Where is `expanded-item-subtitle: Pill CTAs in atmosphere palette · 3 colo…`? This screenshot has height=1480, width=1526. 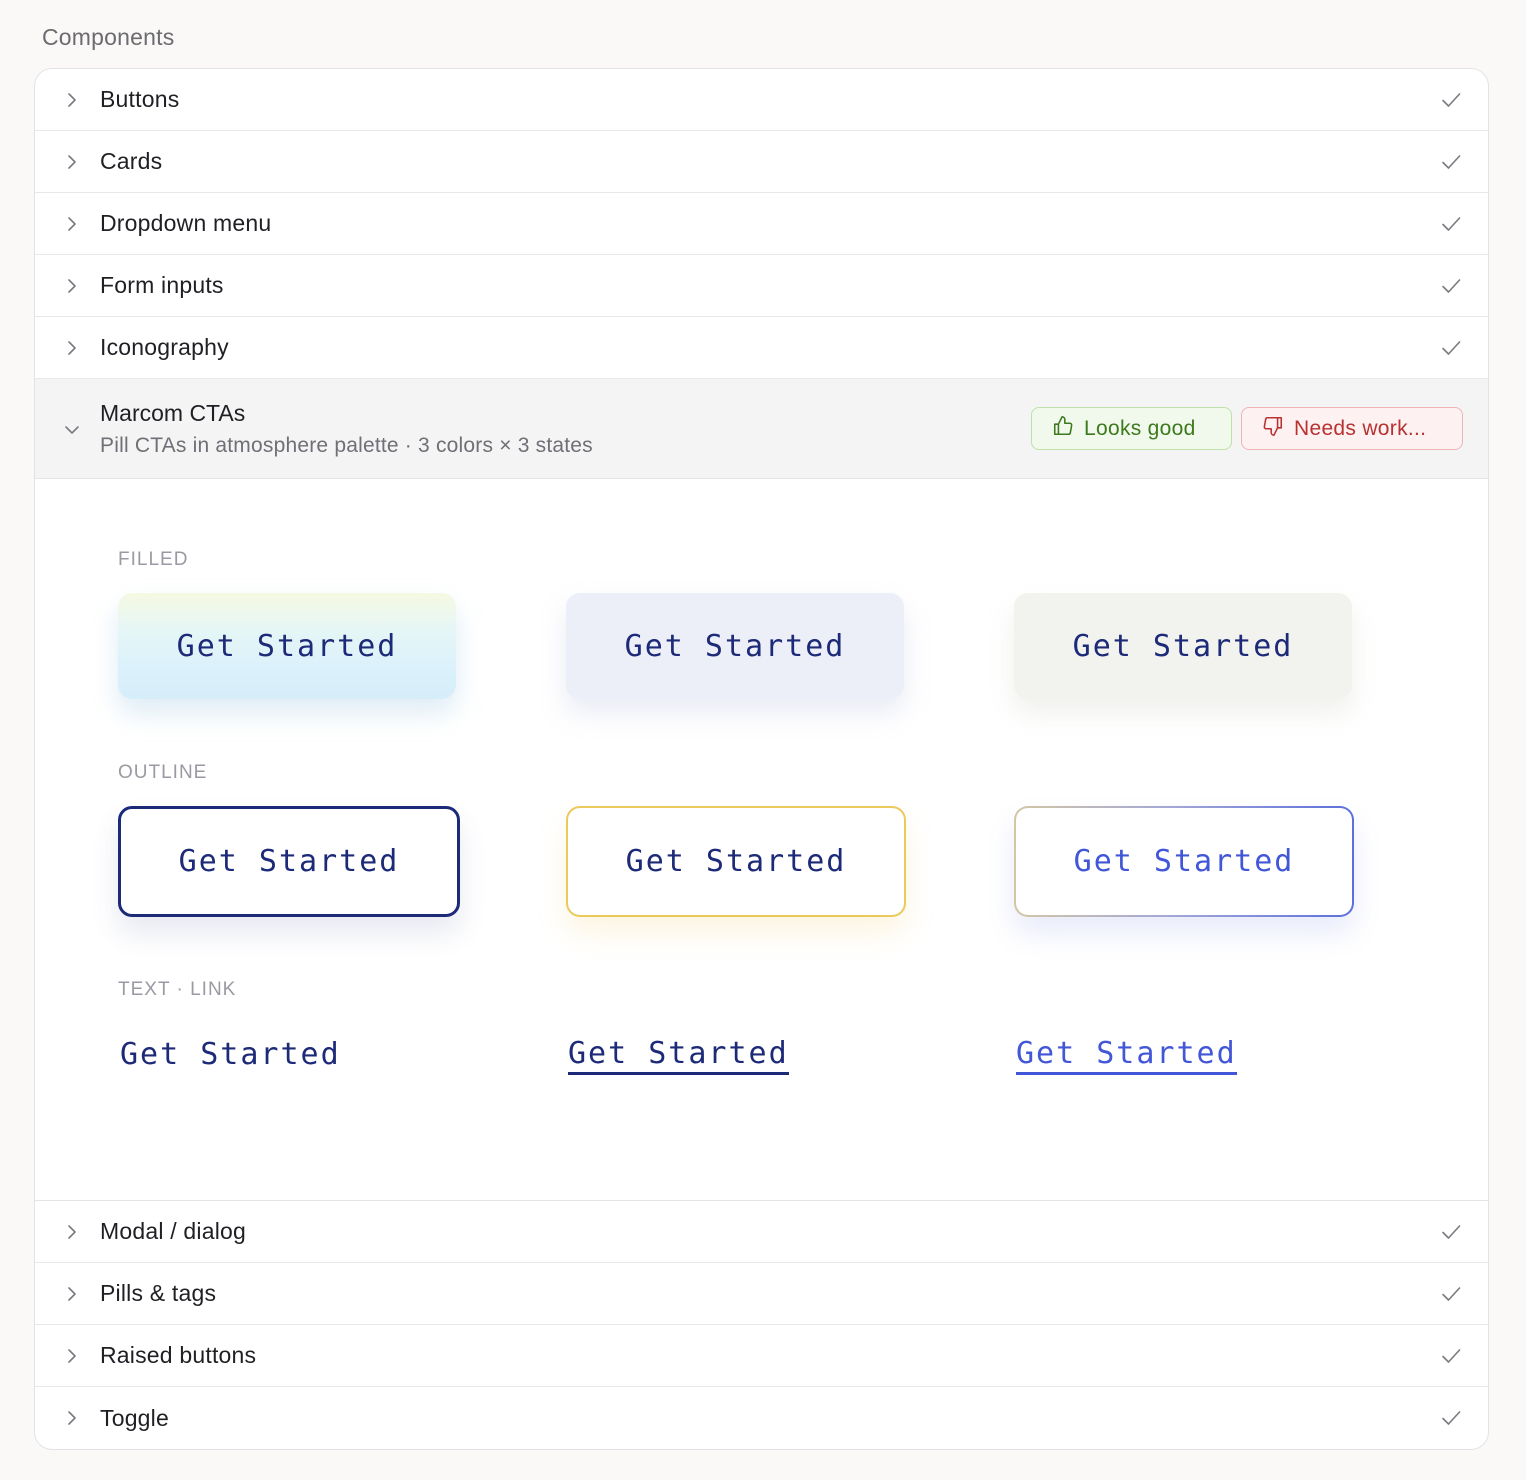 expanded-item-subtitle: Pill CTAs in atmosphere palette · 3 colo… is located at coordinates (346, 445).